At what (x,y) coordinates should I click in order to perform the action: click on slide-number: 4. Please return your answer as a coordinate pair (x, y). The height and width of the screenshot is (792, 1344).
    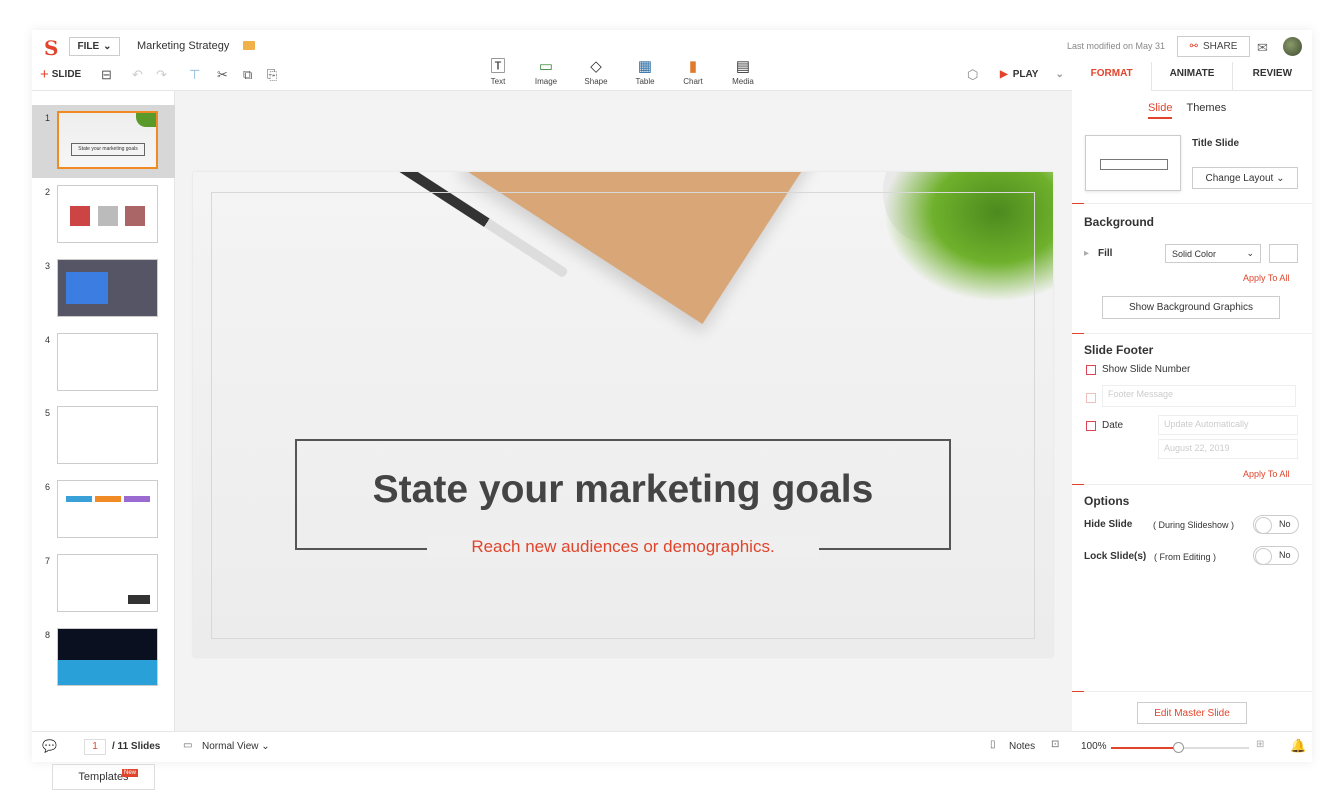
    Looking at the image, I should click on (48, 340).